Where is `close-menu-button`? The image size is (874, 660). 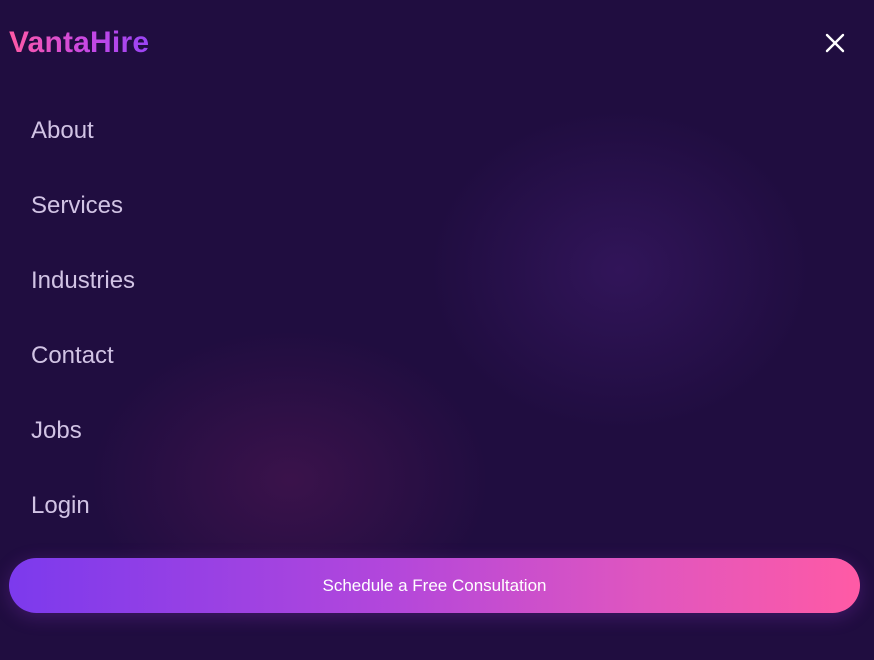
close-menu-button is located at coordinates (835, 43).